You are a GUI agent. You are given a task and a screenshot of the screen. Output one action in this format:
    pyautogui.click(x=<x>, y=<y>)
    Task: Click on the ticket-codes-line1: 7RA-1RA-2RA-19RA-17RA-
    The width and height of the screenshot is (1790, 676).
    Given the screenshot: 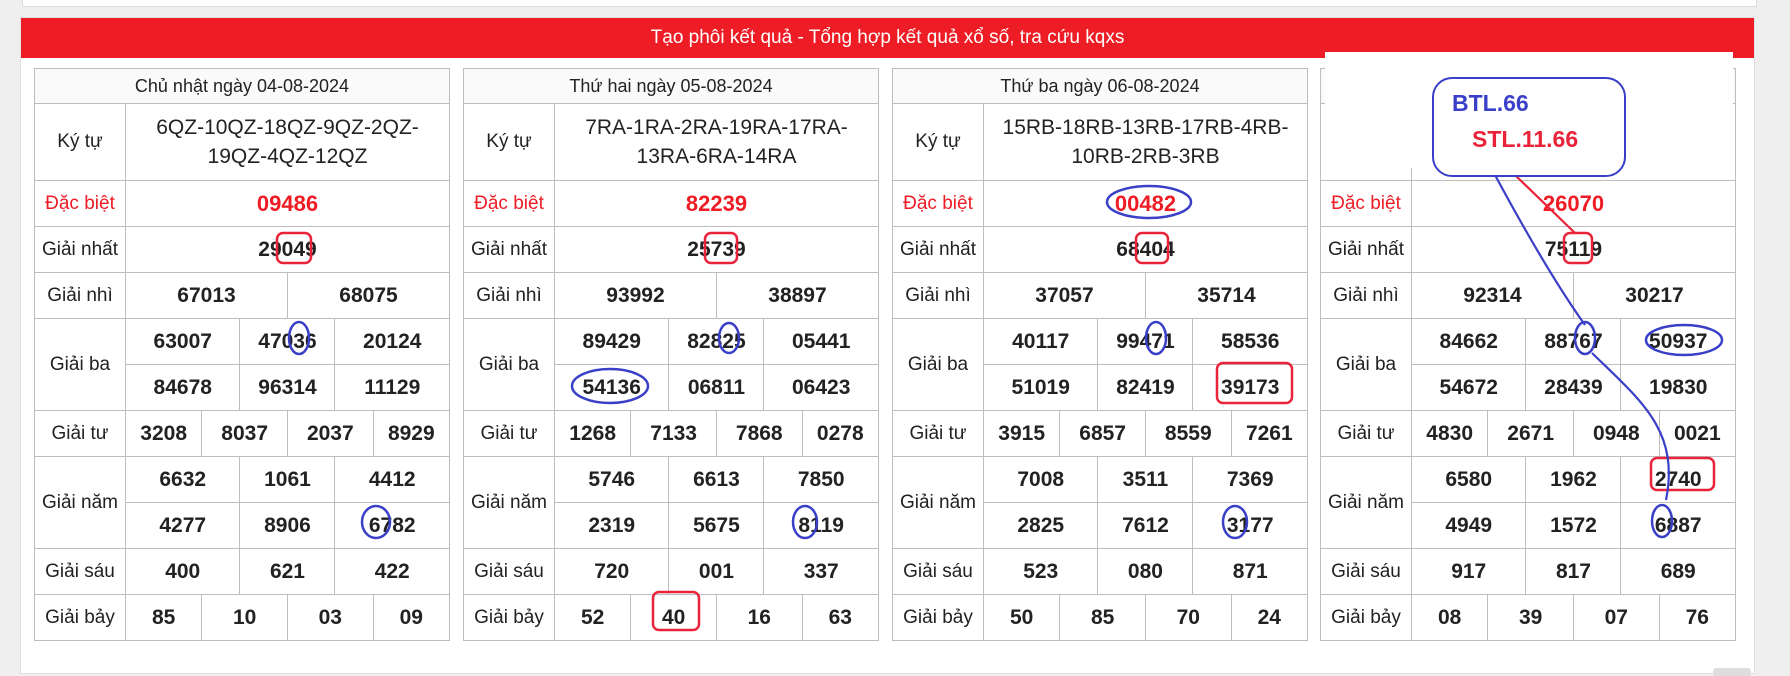 What is the action you would take?
    pyautogui.click(x=716, y=127)
    